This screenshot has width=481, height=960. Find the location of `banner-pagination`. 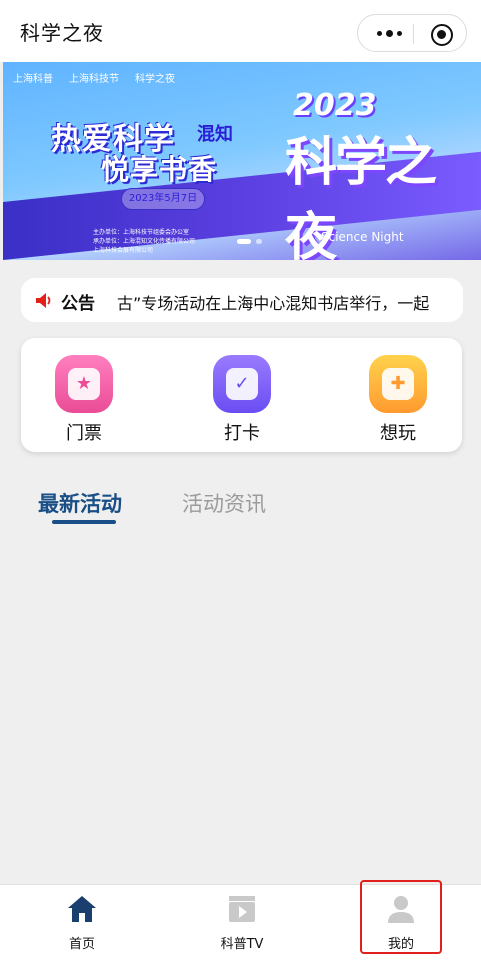

banner-pagination is located at coordinates (249, 241).